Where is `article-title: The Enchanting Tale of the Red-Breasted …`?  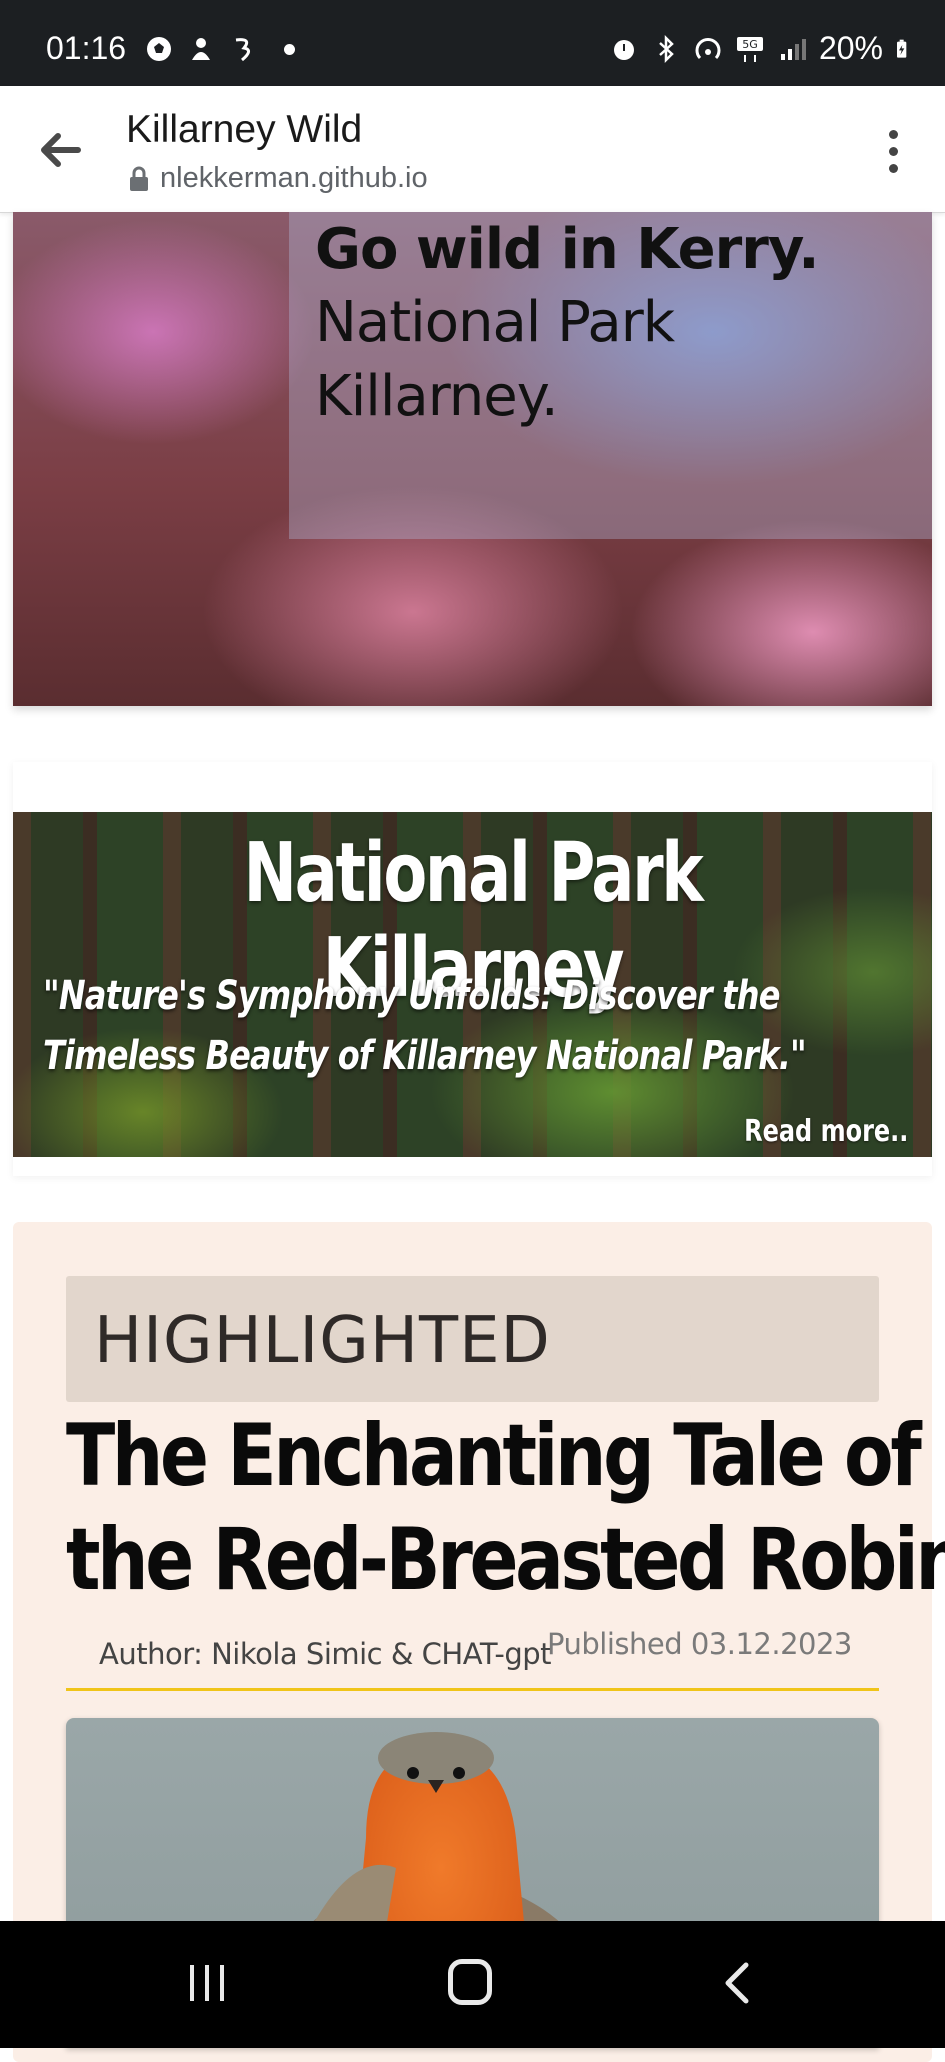
article-title: The Enchanting Tale of the Red-Breasted … is located at coordinates (505, 1508).